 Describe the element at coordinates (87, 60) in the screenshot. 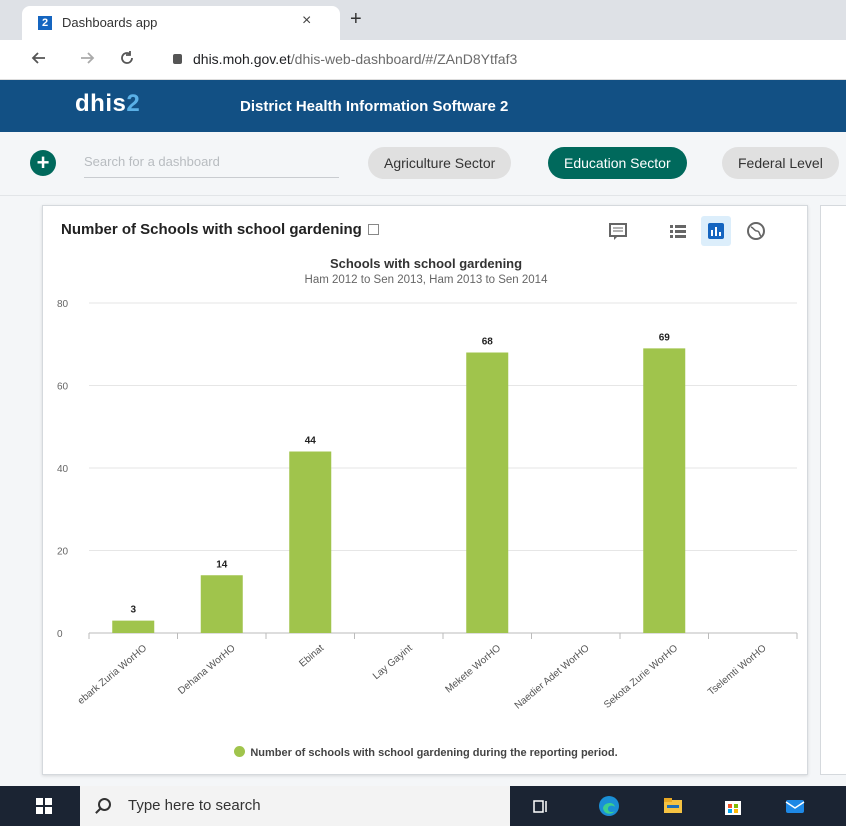

I see `forward-arrow-icon` at that location.